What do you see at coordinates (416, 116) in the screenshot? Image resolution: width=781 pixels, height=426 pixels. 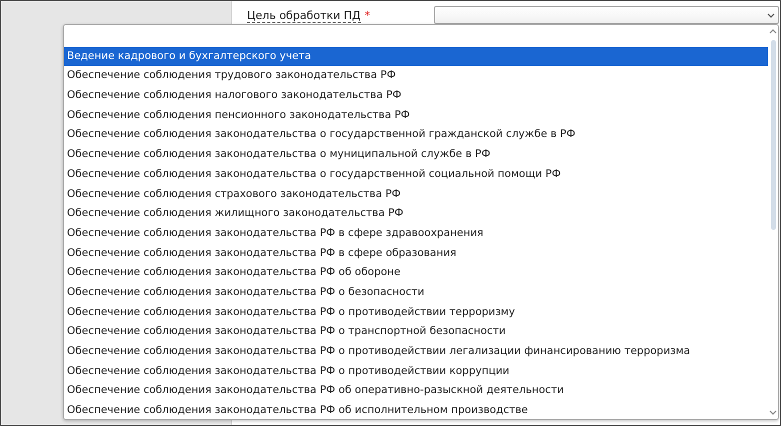 I see `dropdown-option: Обеспечение соблюдения пенсионного законодательства РФ` at bounding box center [416, 116].